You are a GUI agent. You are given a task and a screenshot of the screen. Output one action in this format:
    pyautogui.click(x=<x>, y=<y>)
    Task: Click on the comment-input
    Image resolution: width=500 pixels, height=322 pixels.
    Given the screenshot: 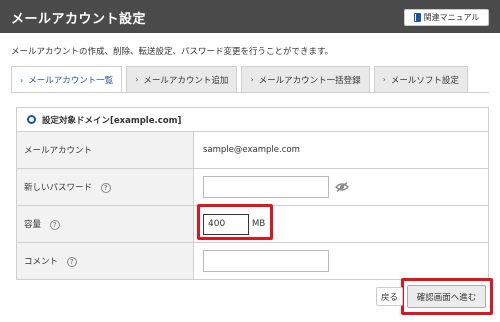 What is the action you would take?
    pyautogui.click(x=266, y=261)
    